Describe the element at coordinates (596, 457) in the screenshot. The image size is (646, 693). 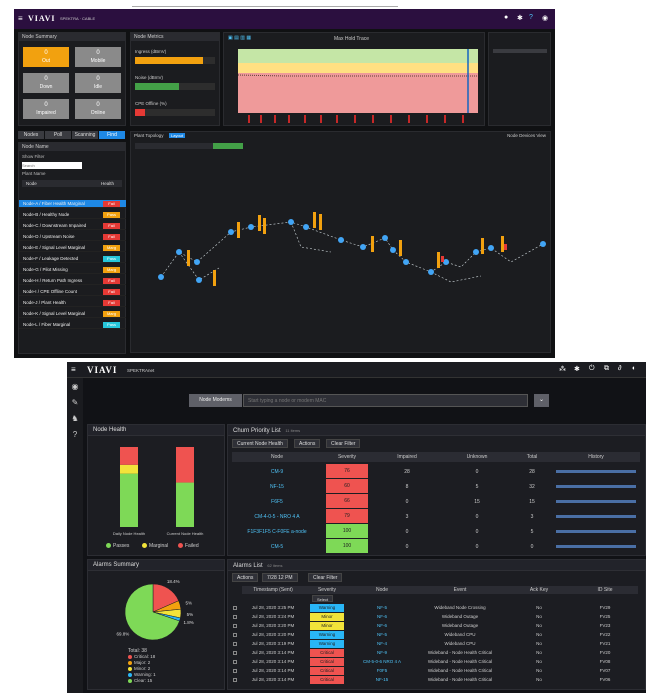
I see `churn-col-header: History` at that location.